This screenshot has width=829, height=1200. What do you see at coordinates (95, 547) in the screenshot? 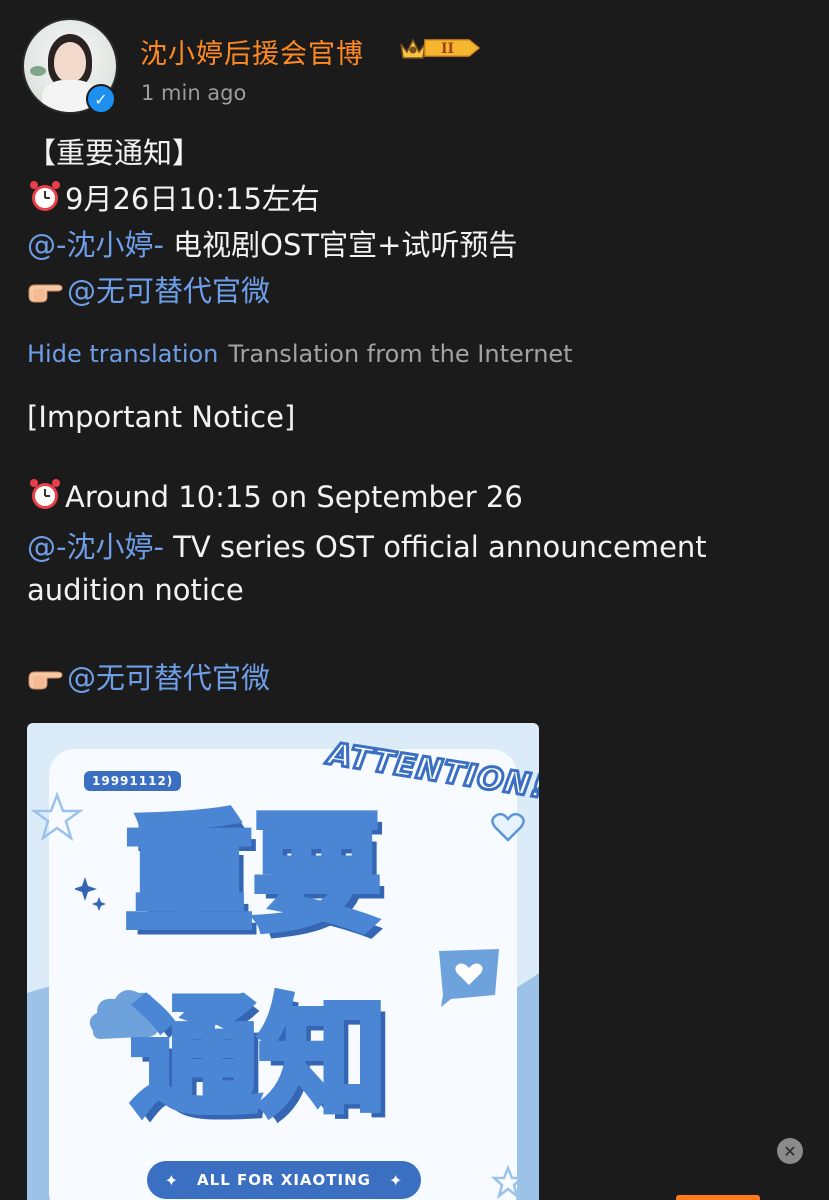
I see `translation-mention-link: @-沈小婷-` at bounding box center [95, 547].